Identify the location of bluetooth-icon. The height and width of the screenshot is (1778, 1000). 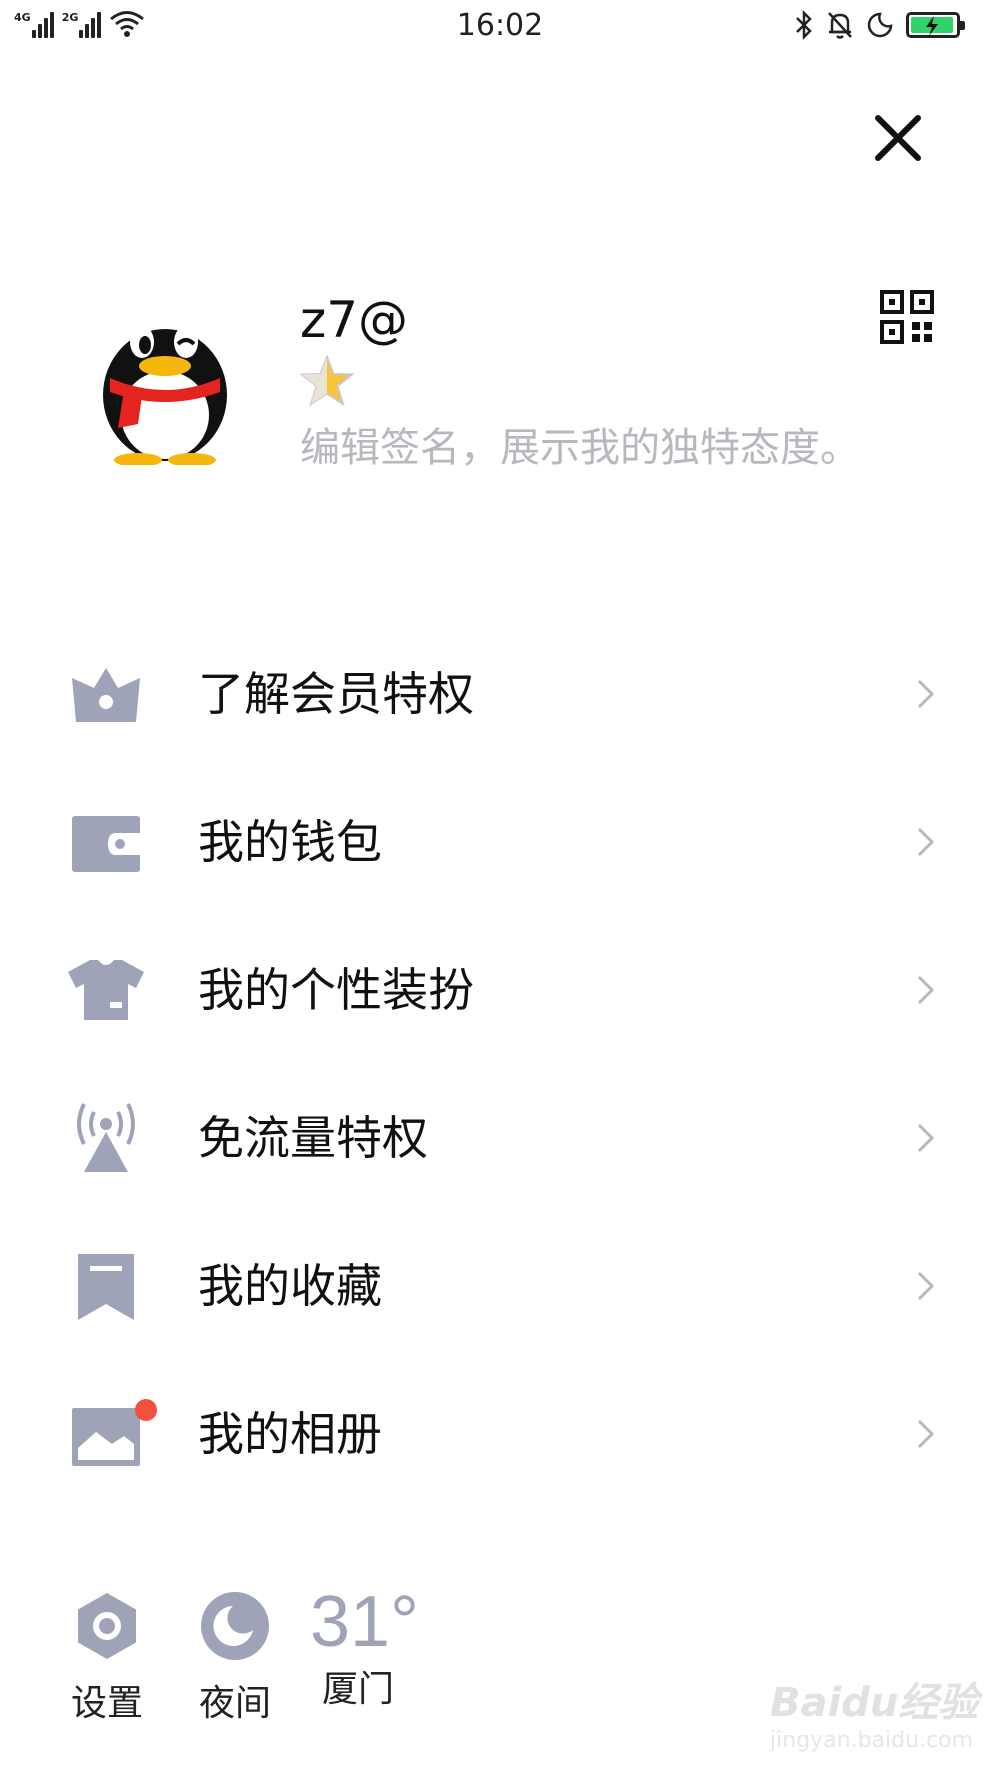
(804, 25).